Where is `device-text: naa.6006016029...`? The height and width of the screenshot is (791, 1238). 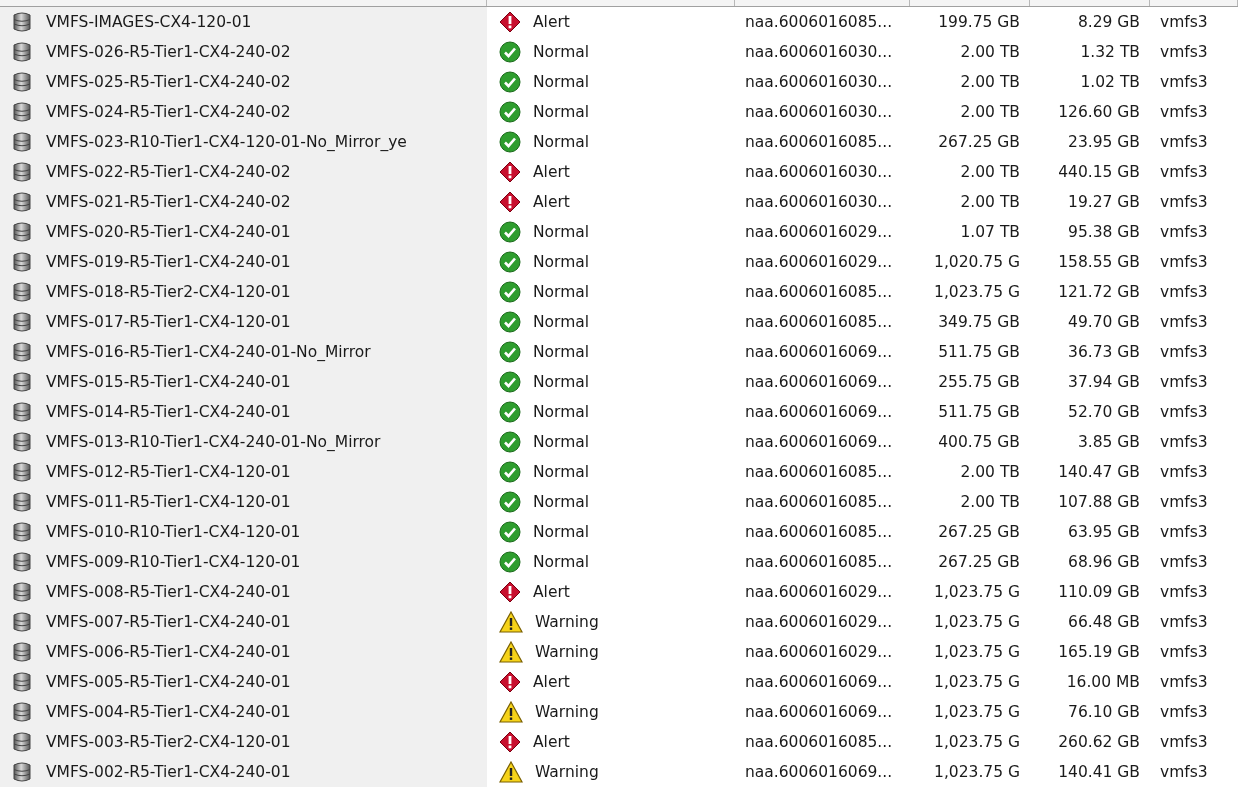
device-text: naa.6006016029... is located at coordinates (819, 622).